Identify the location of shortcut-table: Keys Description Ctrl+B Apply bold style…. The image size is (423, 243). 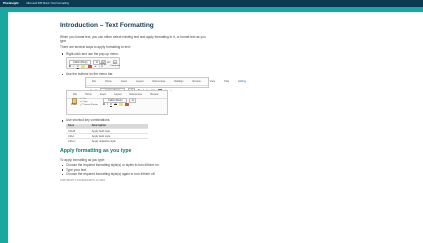
(107, 133).